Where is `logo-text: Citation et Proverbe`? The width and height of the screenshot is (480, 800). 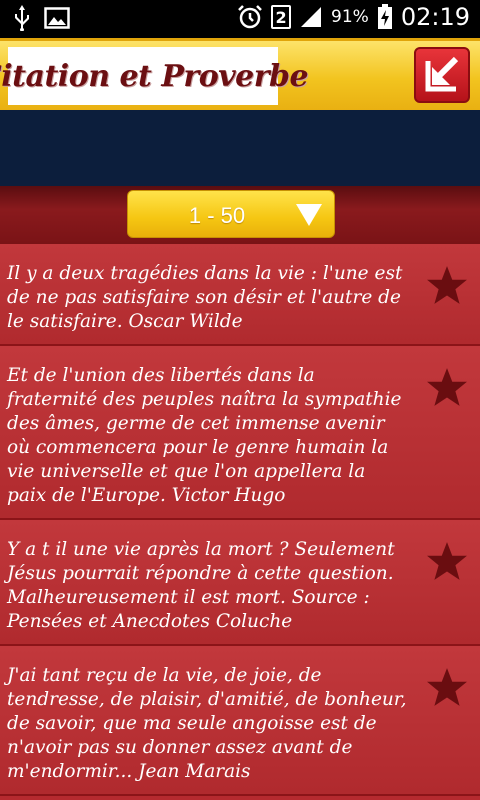 logo-text: Citation et Proverbe is located at coordinates (154, 76).